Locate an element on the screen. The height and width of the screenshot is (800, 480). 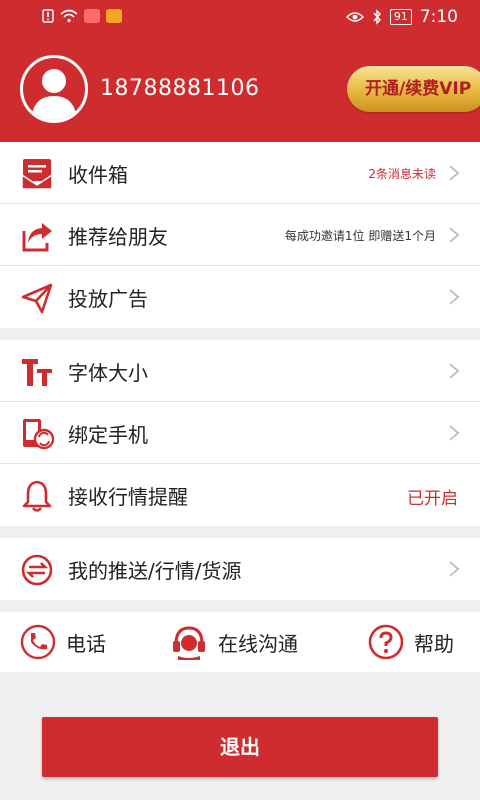
menu-item-market-alert: 接收行情提醒 已开启 is located at coordinates (240, 495).